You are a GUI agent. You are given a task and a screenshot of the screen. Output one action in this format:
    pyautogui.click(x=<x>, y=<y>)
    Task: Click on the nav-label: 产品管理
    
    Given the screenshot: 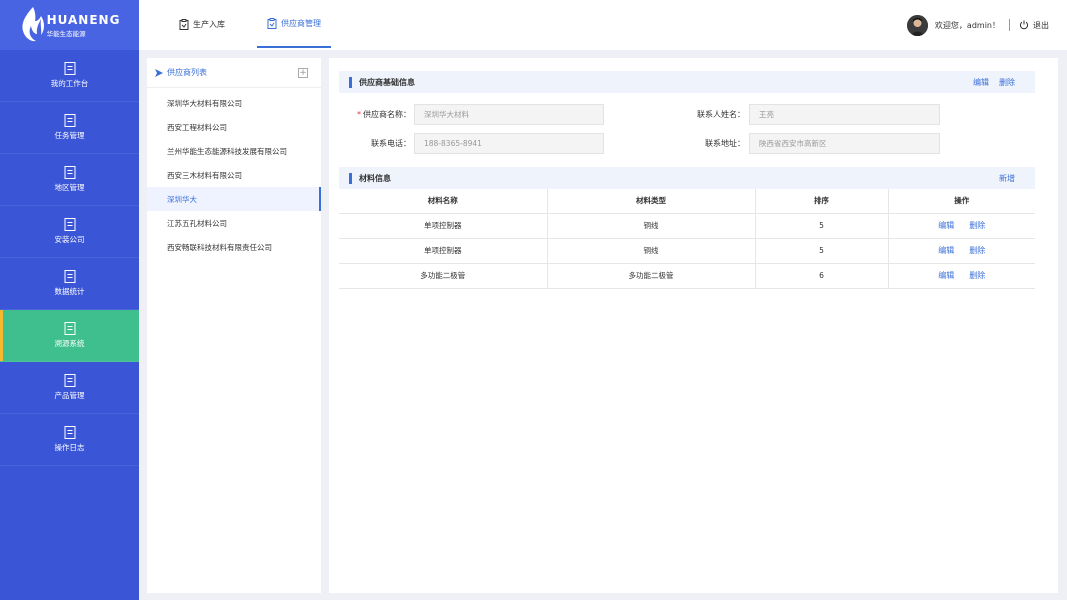 What is the action you would take?
    pyautogui.click(x=69, y=395)
    